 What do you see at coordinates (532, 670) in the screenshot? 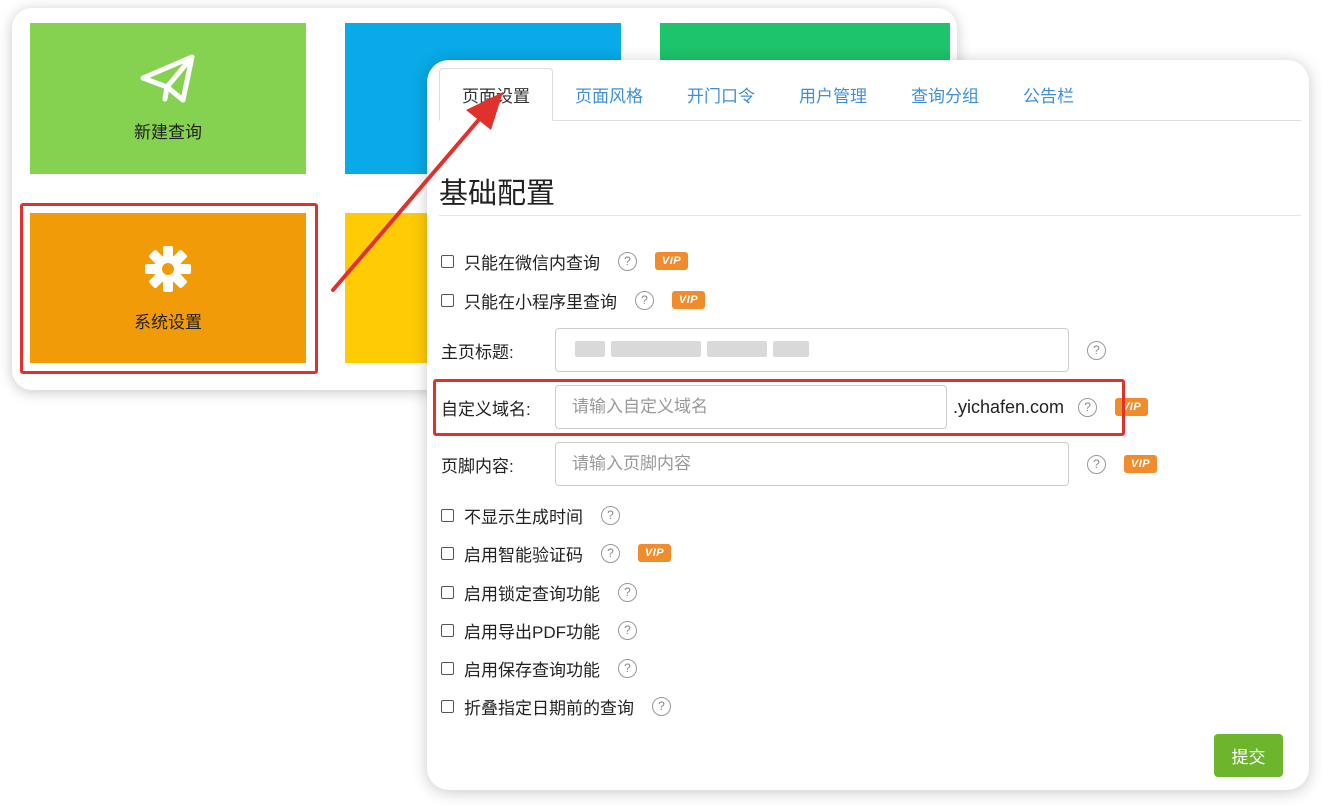
I see `option-label: 启用保存查询功能` at bounding box center [532, 670].